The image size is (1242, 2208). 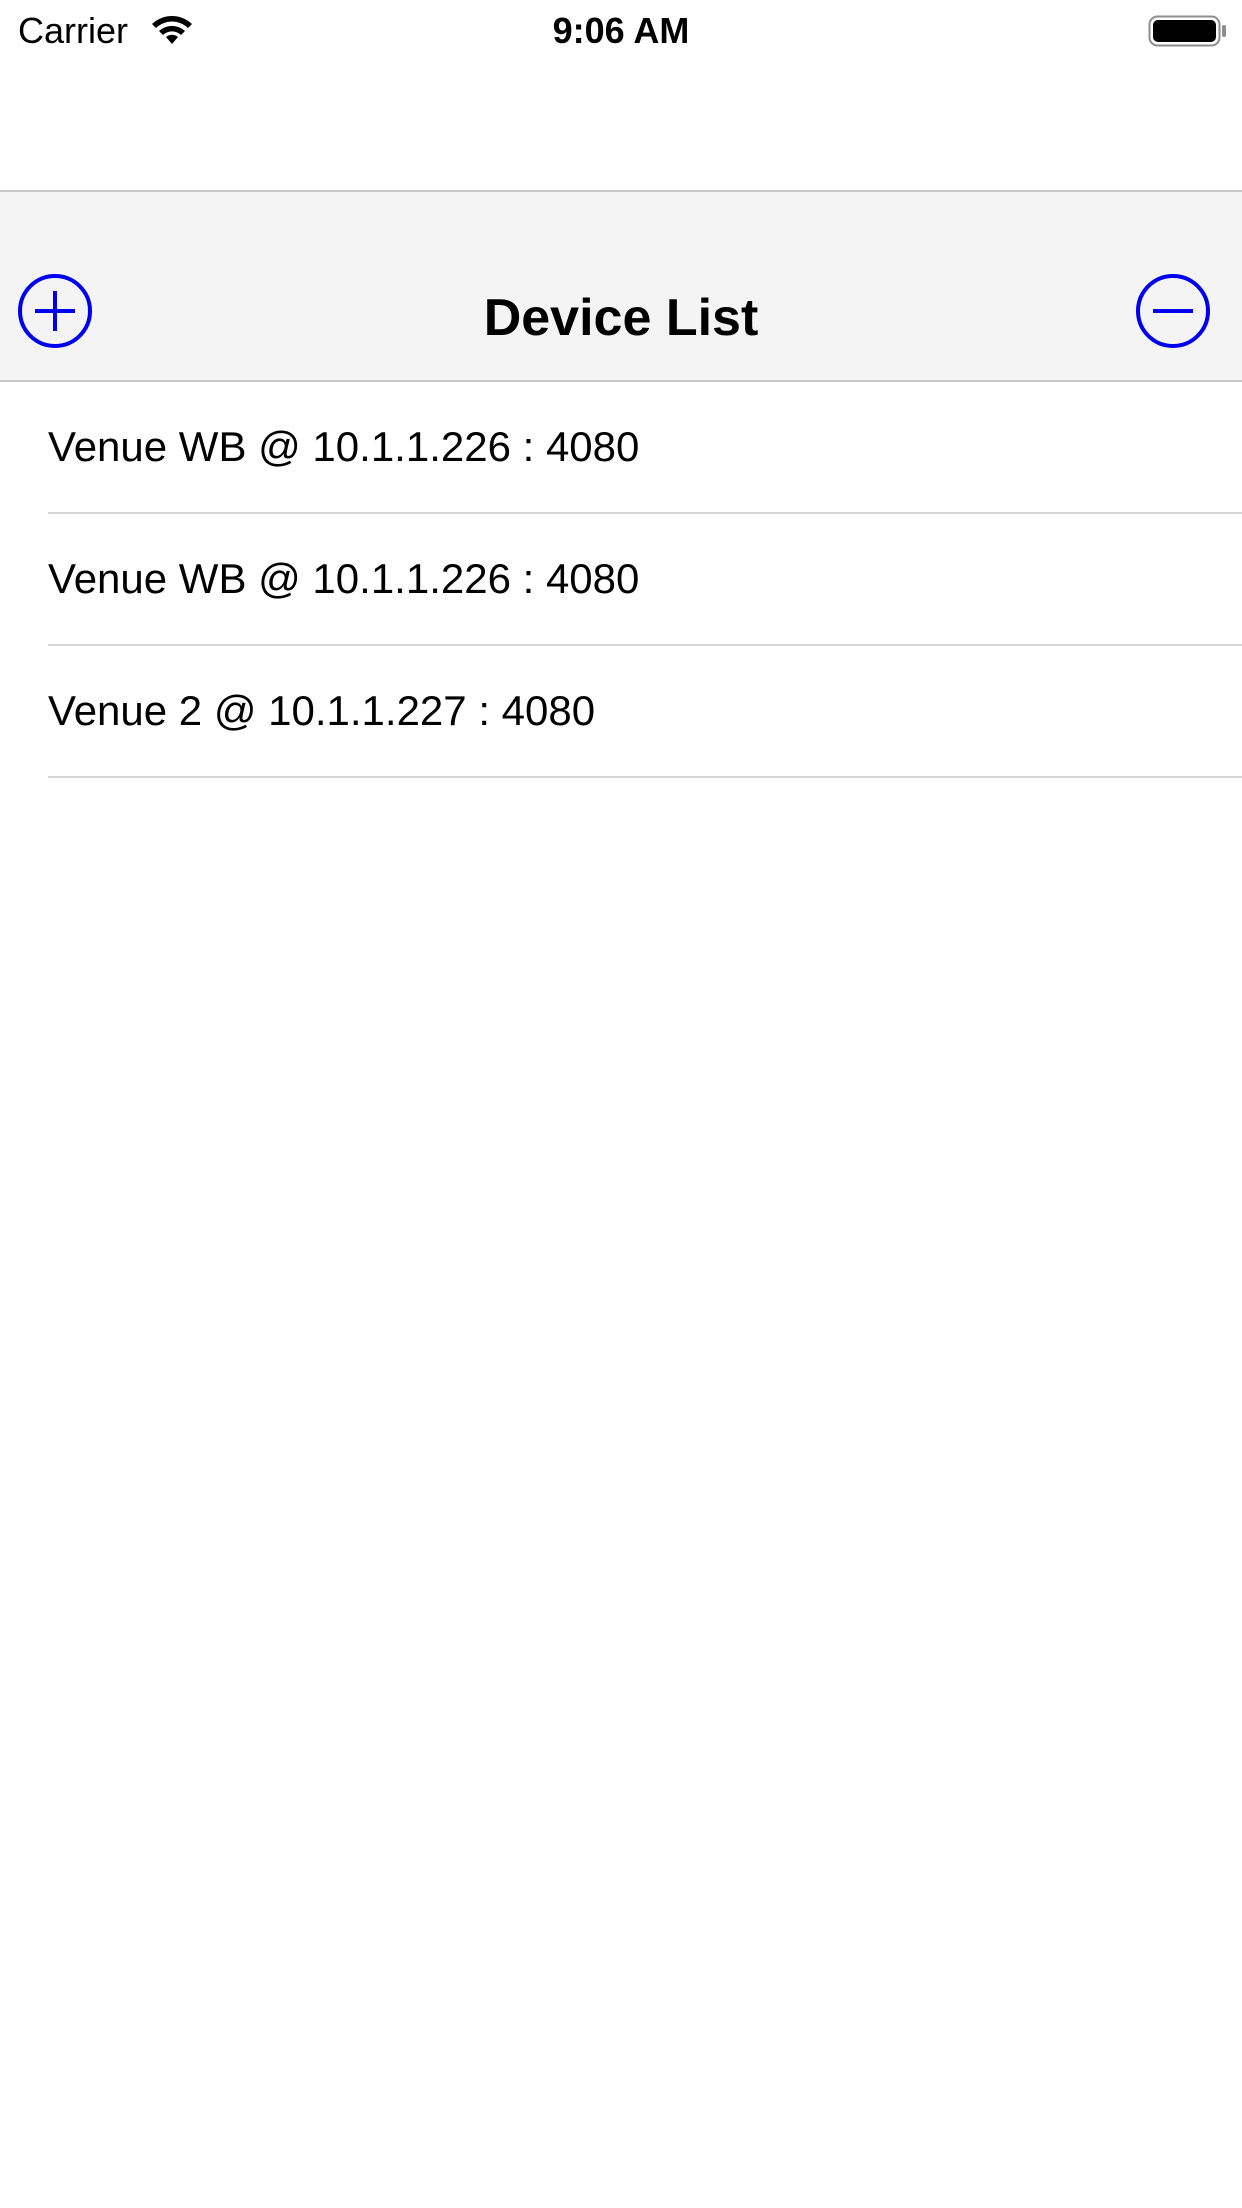 I want to click on minus-circle-icon, so click(x=1173, y=311).